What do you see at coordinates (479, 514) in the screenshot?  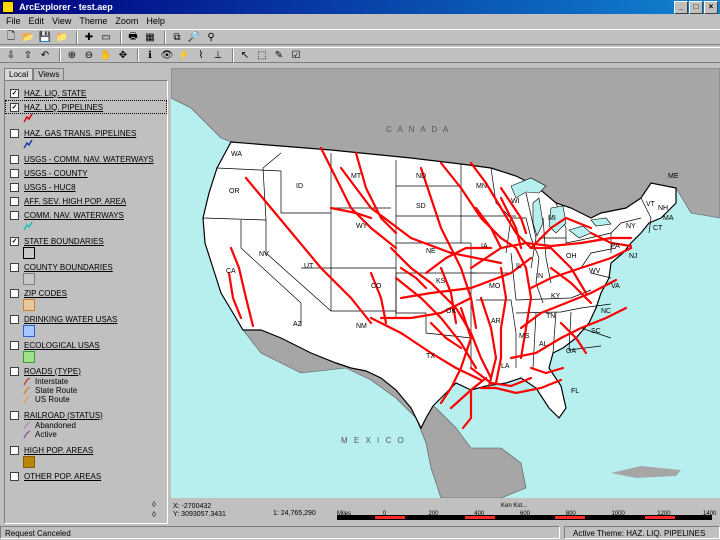 I see `scale-tick-label: 400` at bounding box center [479, 514].